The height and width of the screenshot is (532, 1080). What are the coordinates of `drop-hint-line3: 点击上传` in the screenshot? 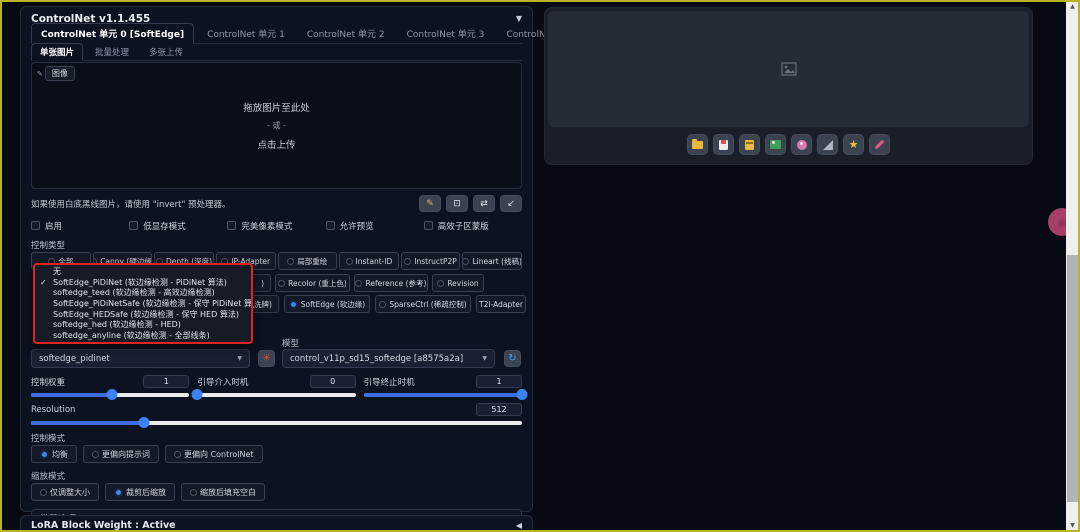 It's located at (276, 144).